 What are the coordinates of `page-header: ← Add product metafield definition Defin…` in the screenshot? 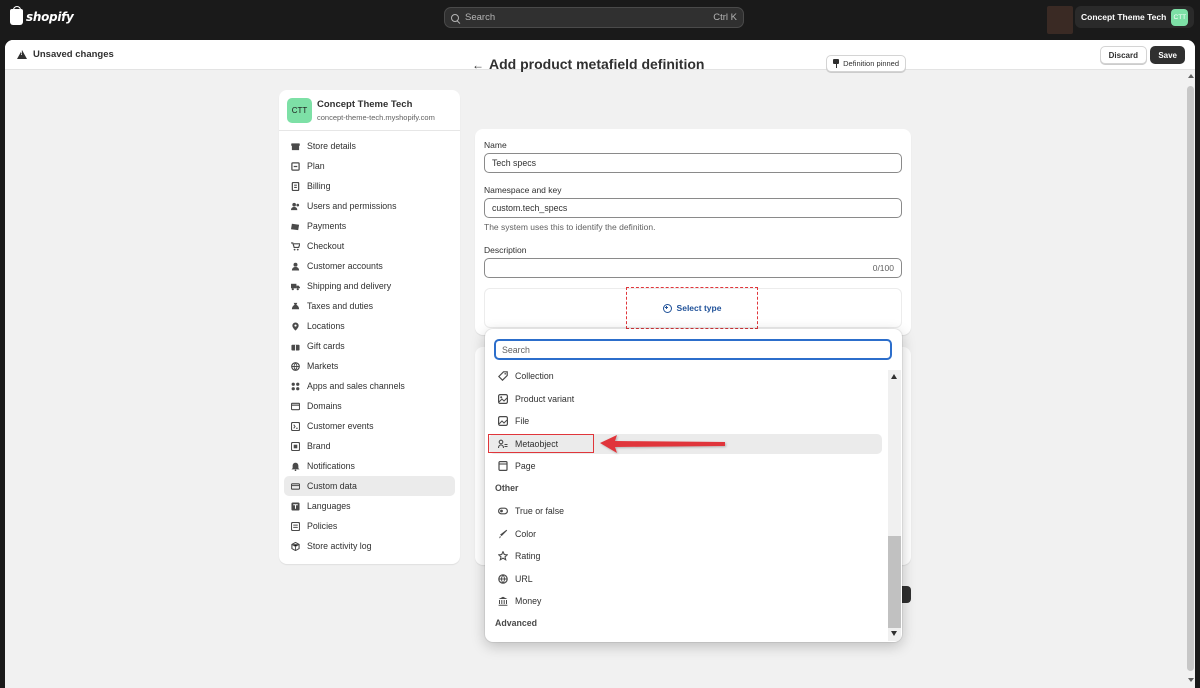 It's located at (689, 65).